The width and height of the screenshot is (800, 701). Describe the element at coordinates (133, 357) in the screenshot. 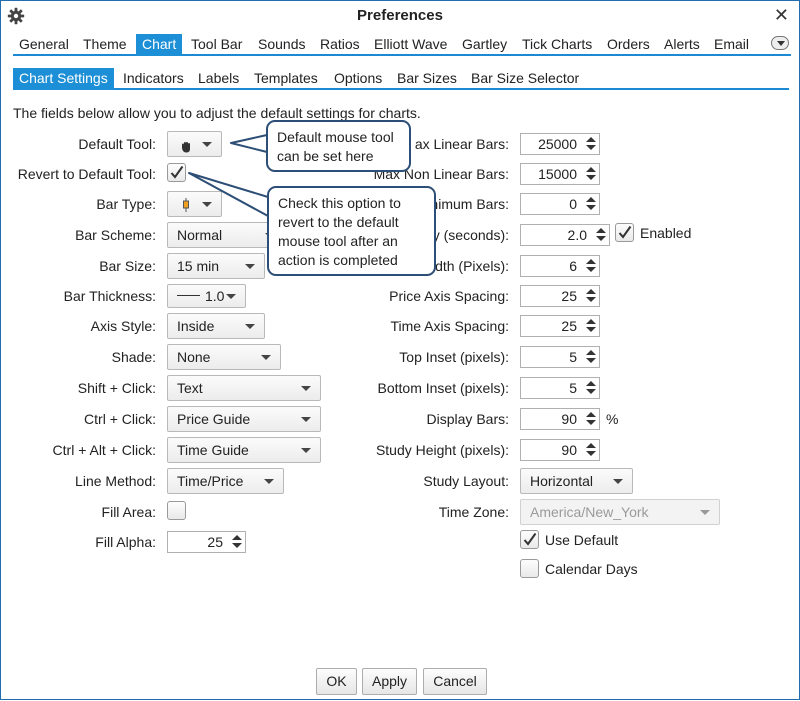

I see `shade-label: Shade:` at that location.